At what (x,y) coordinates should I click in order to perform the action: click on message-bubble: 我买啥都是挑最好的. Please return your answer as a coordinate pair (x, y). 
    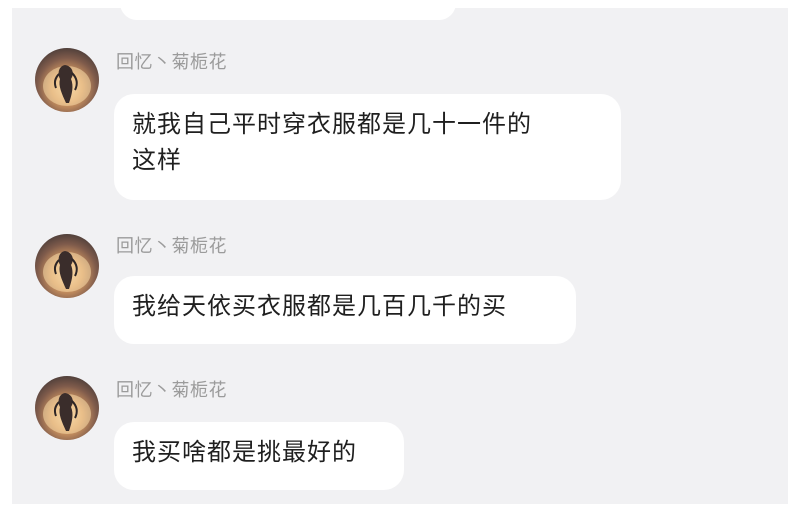
    Looking at the image, I should click on (259, 456).